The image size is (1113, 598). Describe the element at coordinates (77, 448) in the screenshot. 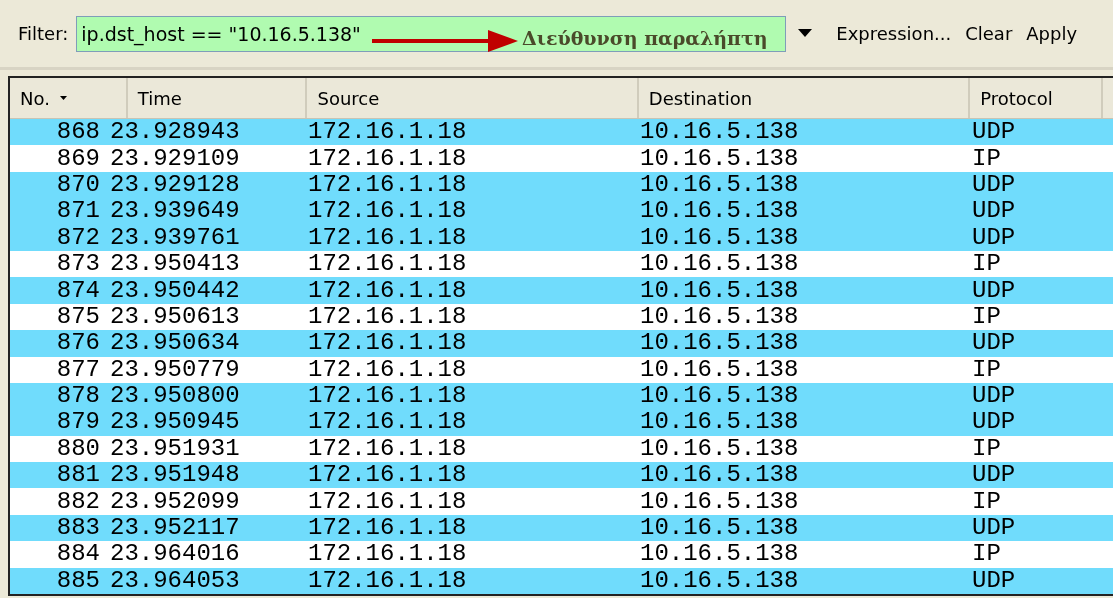

I see `table-cell-text: 880` at that location.